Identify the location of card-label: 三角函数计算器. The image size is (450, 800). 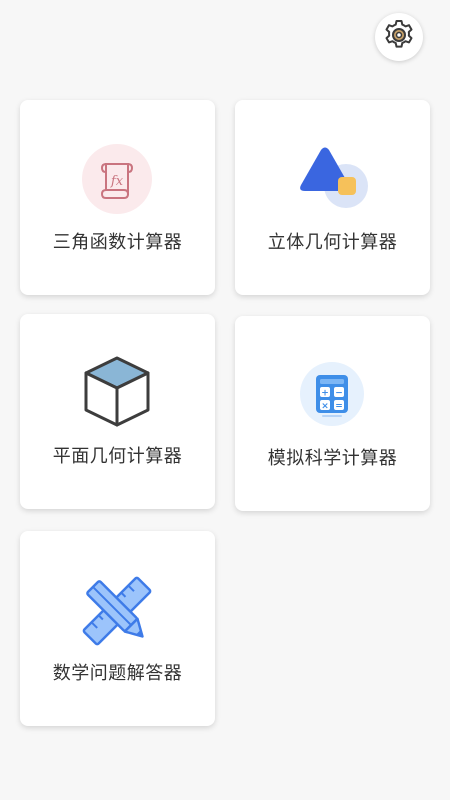
(117, 242).